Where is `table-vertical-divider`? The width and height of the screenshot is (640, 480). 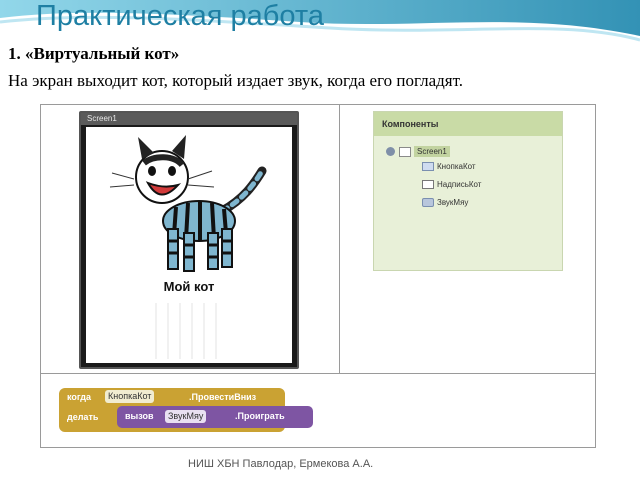
table-vertical-divider is located at coordinates (339, 239).